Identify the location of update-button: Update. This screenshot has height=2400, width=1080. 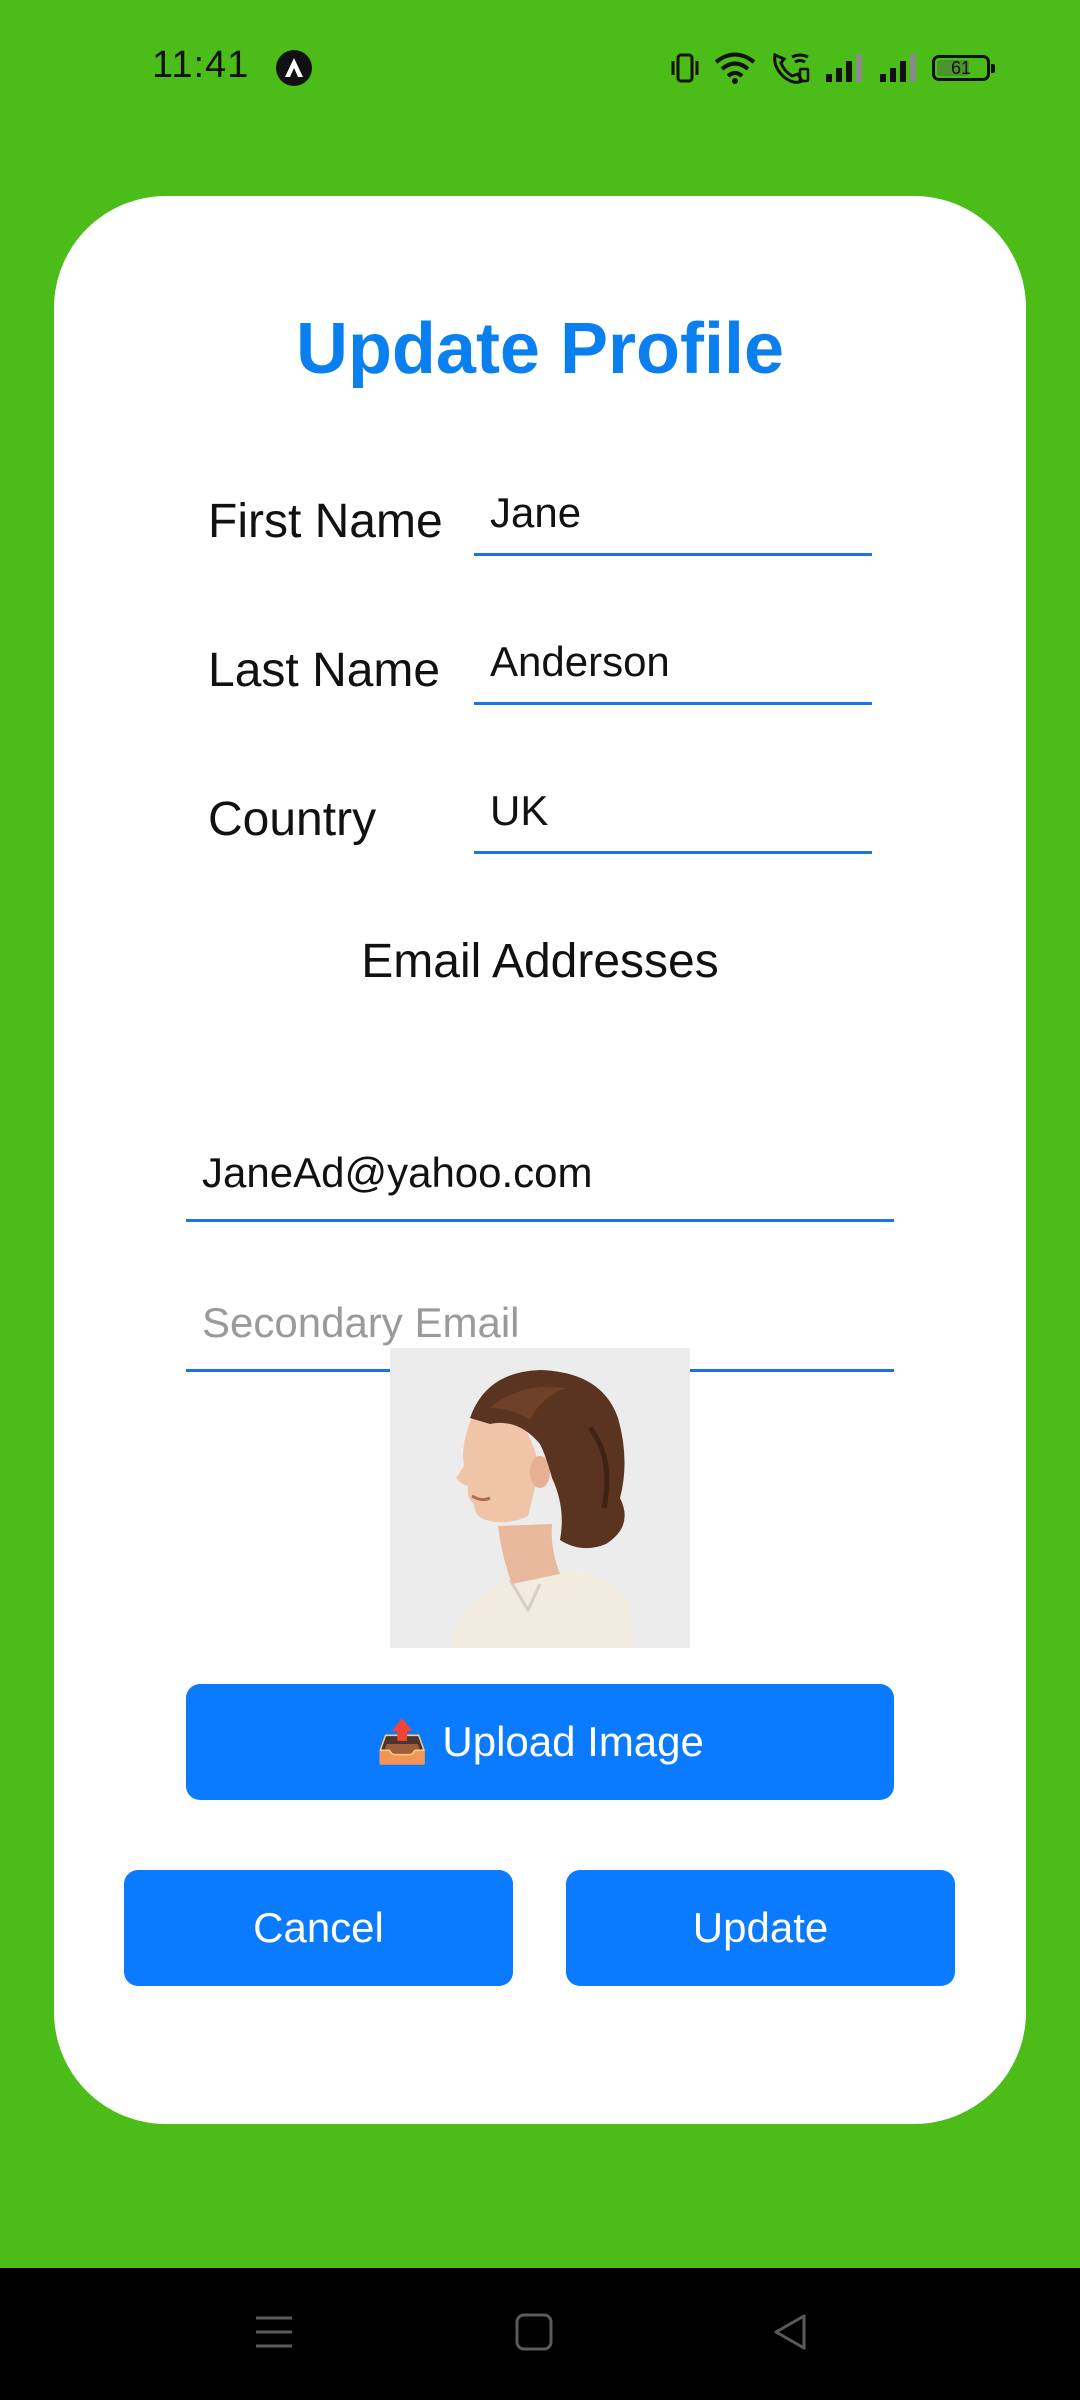
(760, 1928).